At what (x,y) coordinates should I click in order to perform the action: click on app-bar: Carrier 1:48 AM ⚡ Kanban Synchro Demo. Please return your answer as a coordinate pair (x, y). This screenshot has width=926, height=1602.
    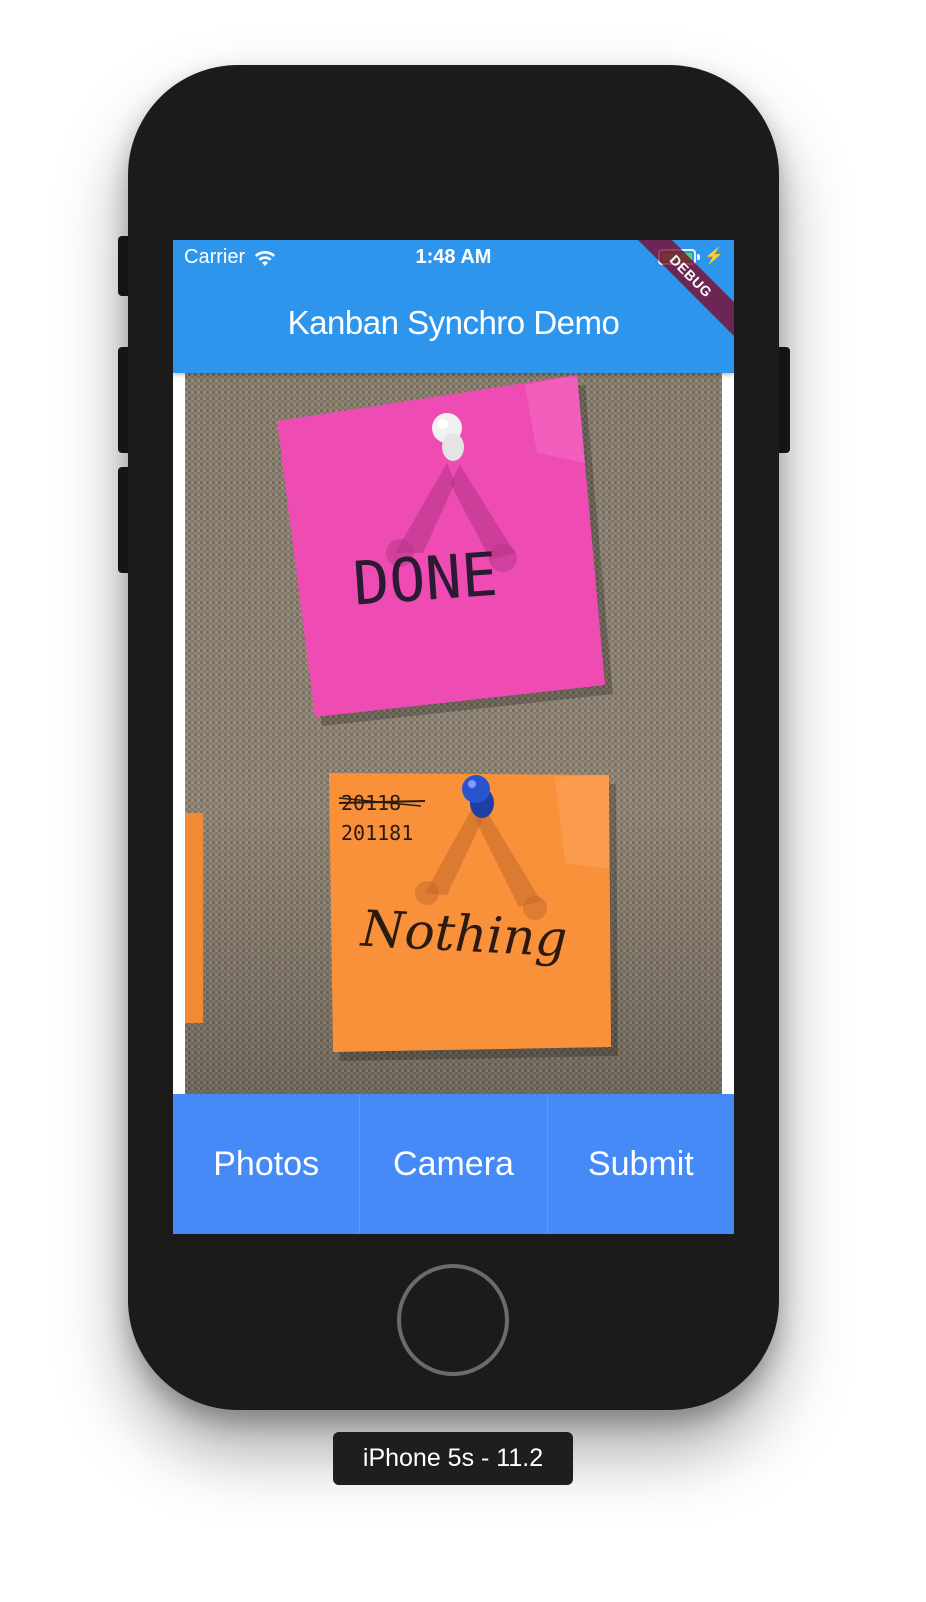
    Looking at the image, I should click on (453, 306).